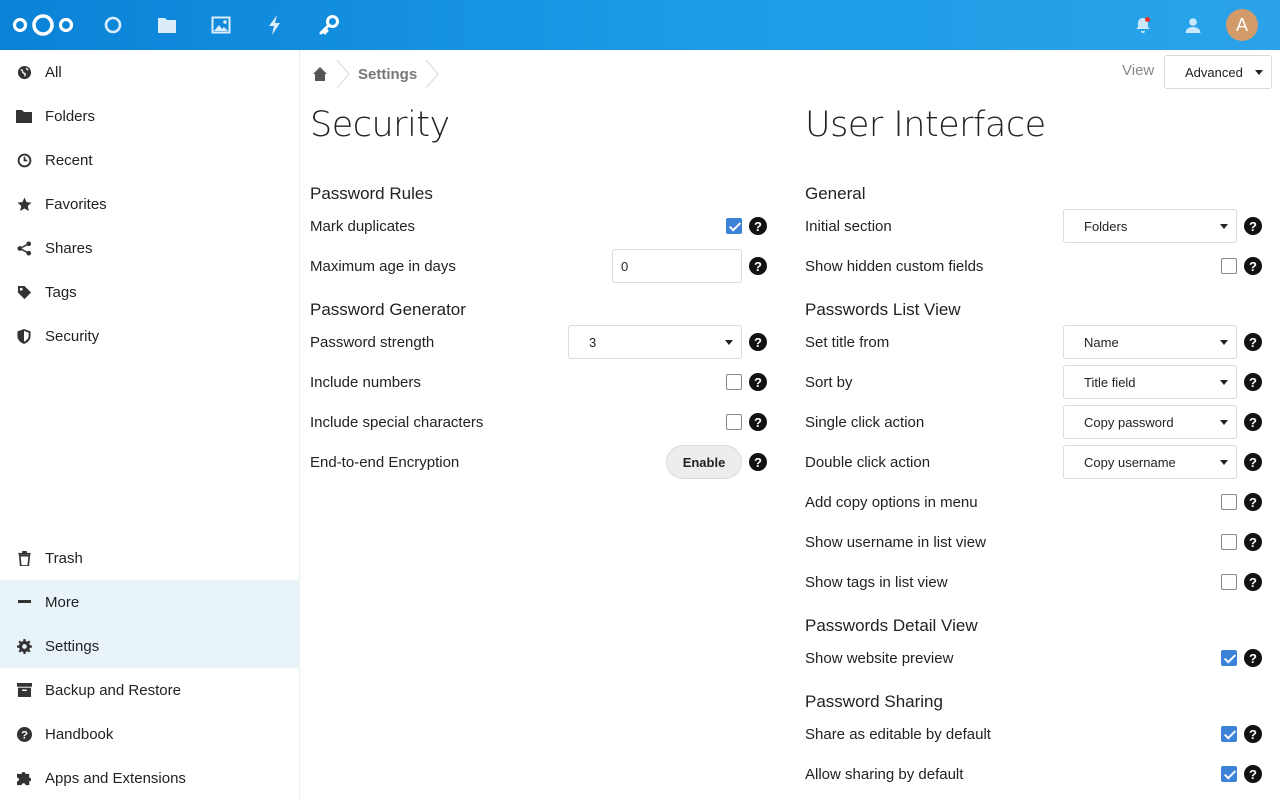 This screenshot has height=800, width=1280. Describe the element at coordinates (1229, 734) in the screenshot. I see `share-editable-checkbox` at that location.